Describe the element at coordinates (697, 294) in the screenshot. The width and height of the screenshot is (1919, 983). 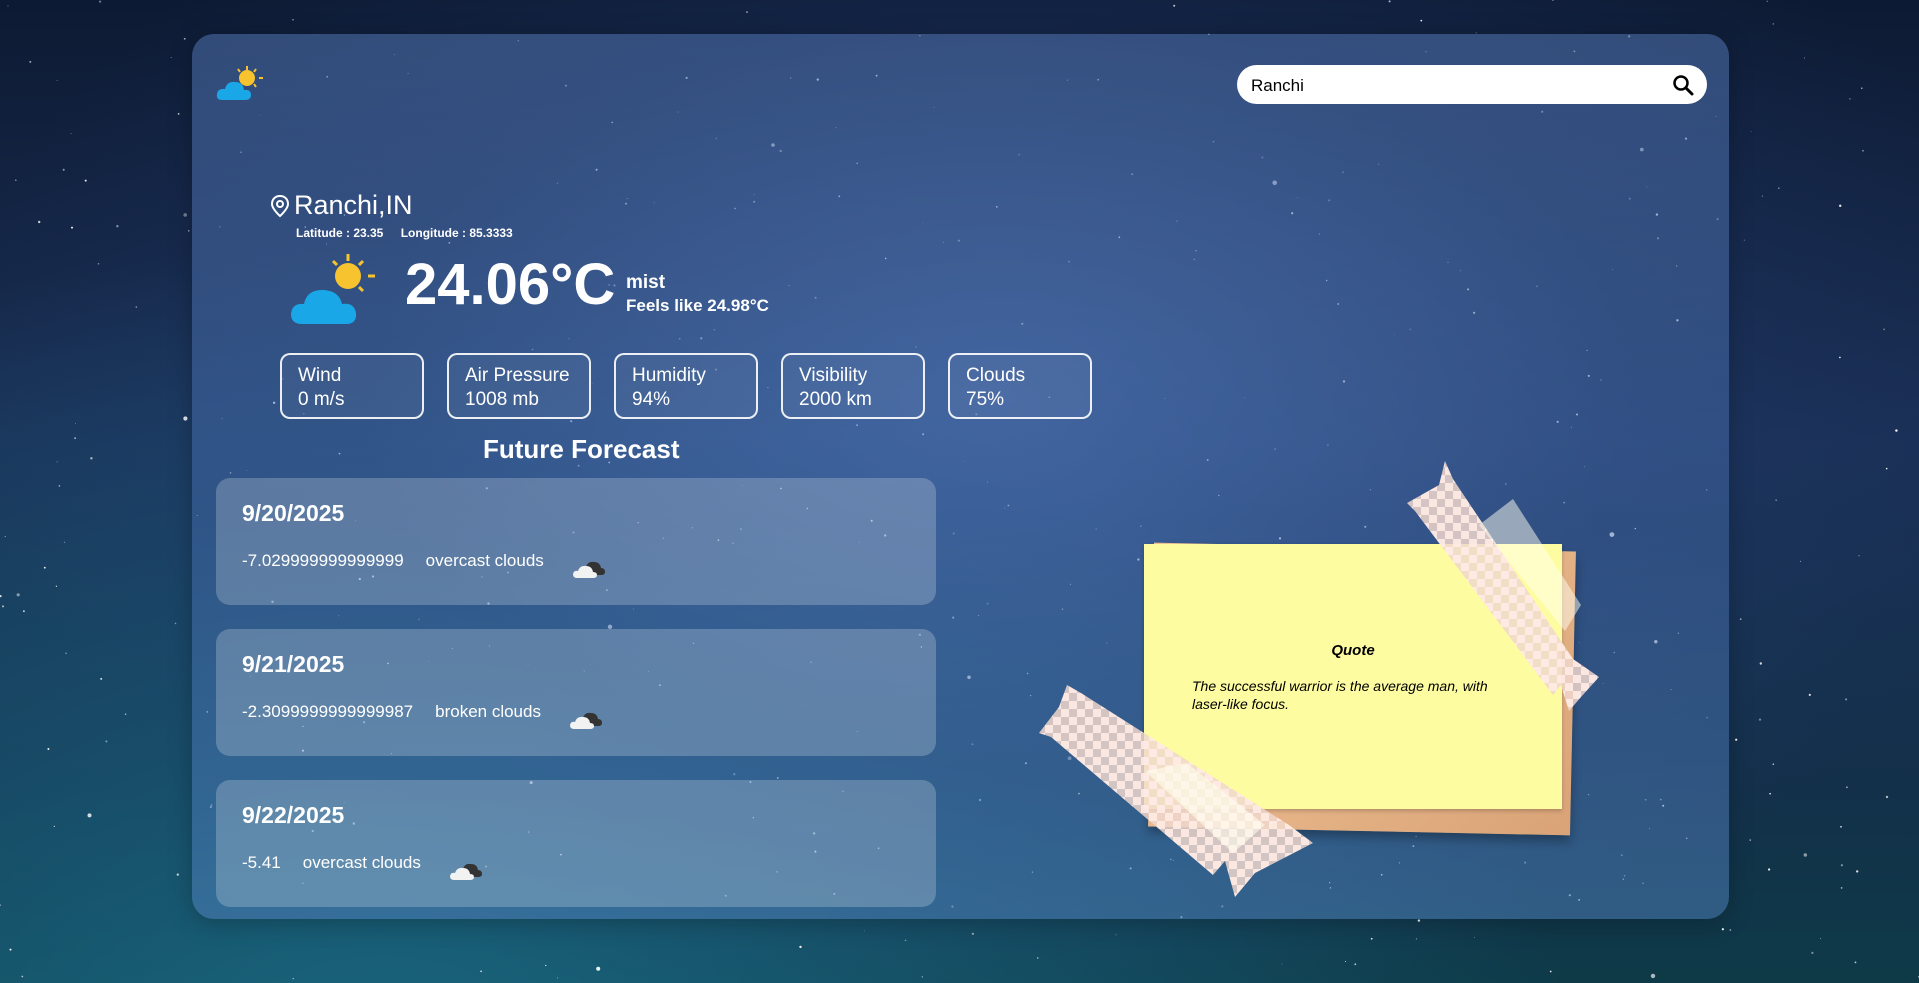
I see `current-description: mist Feels like 24.98°C` at that location.